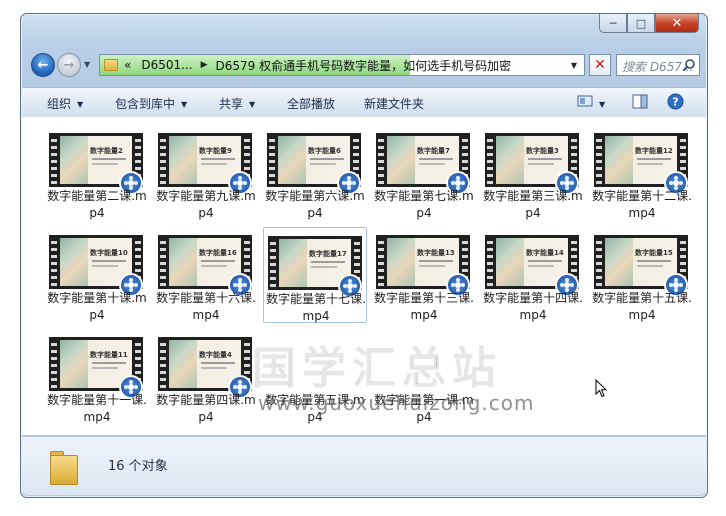 The height and width of the screenshot is (516, 726). I want to click on maximize-button: □, so click(641, 23).